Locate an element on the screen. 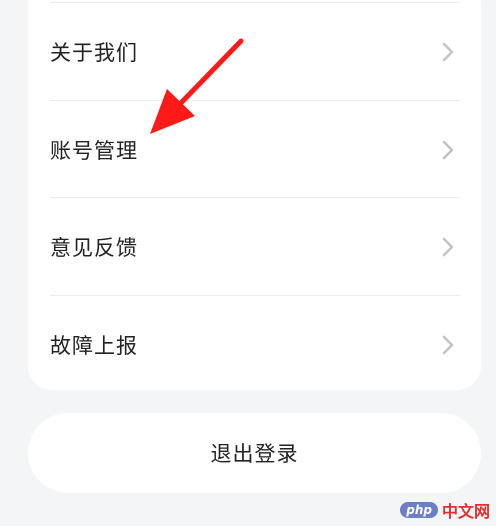 The image size is (496, 526). menu-item-label: 关于我们 is located at coordinates (94, 52).